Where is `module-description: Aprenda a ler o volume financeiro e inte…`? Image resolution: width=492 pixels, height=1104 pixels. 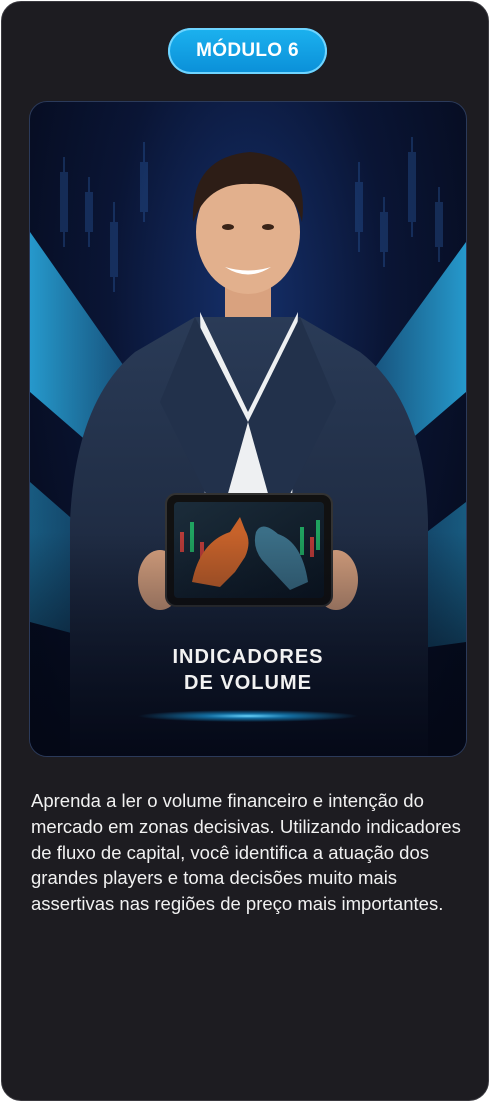
module-description: Aprenda a ler o volume financeiro e inte… is located at coordinates (246, 852).